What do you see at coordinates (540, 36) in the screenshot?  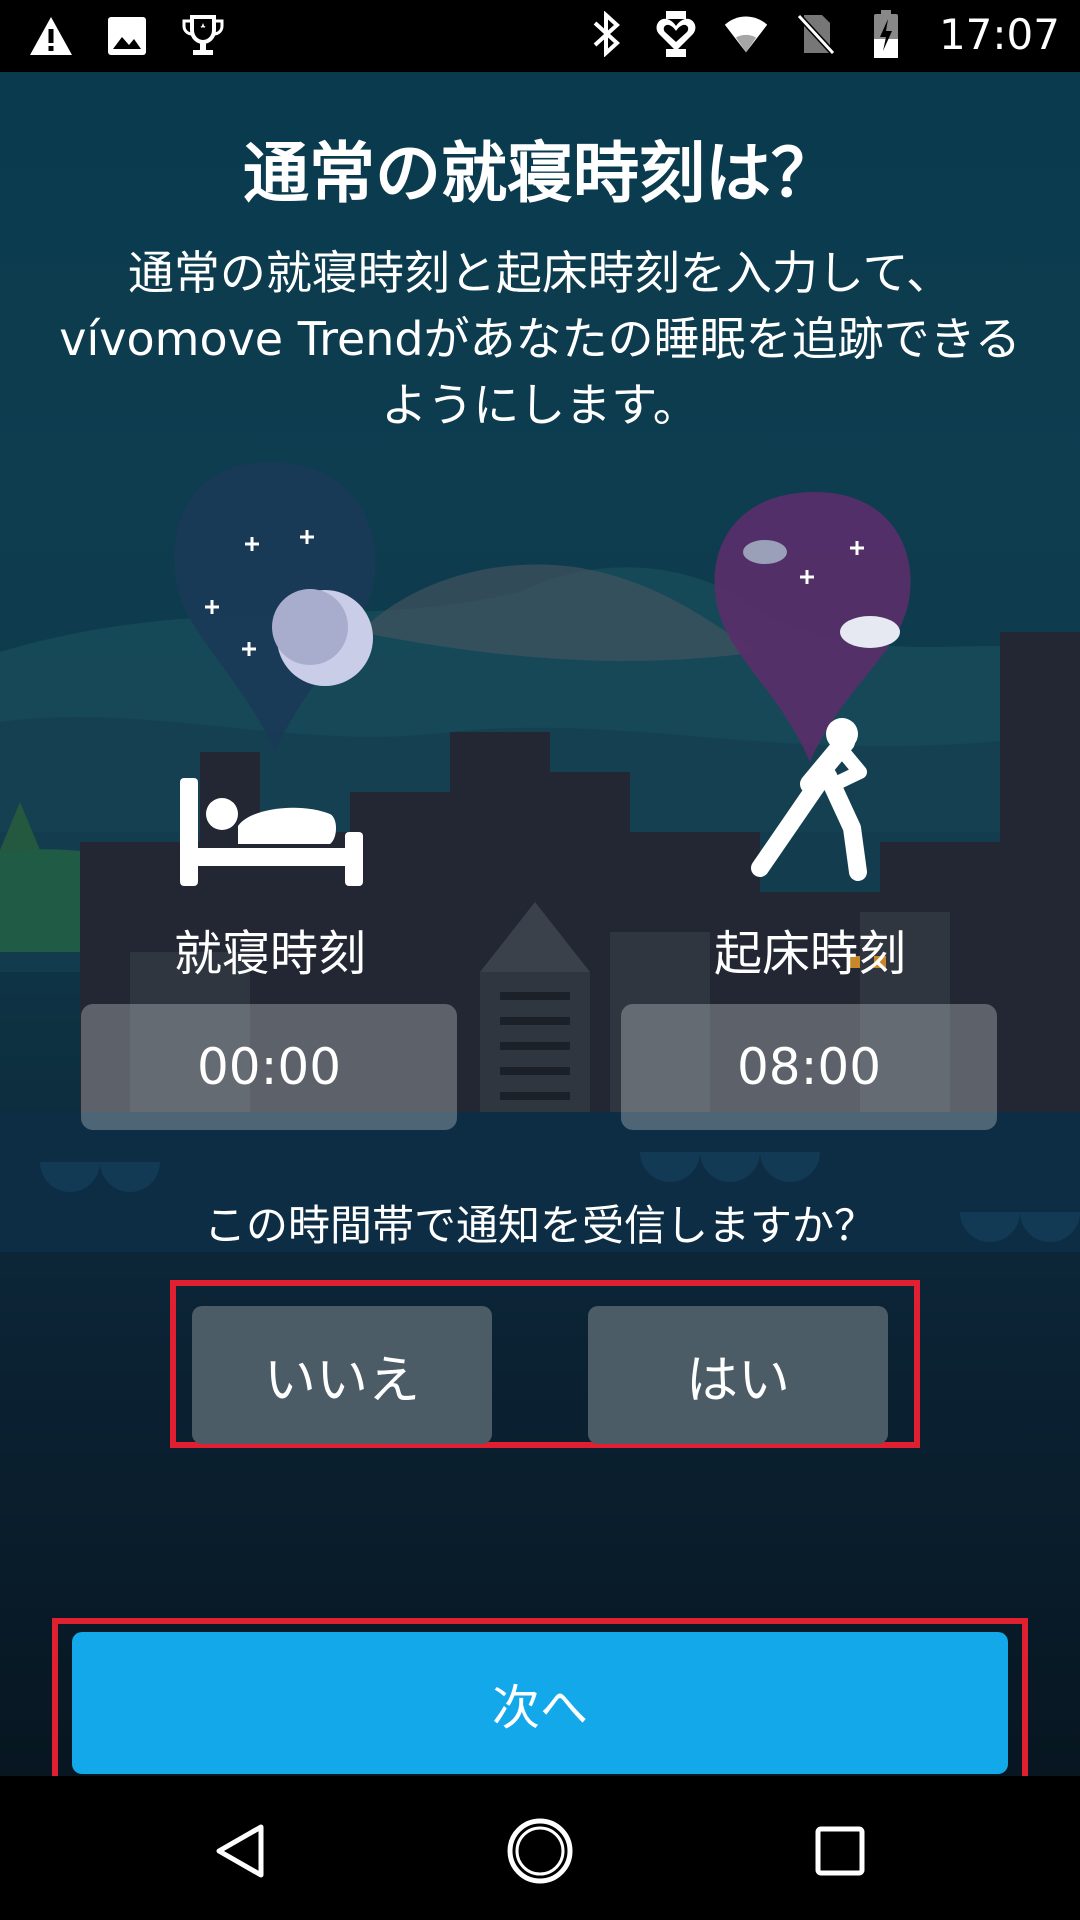 I see `status-bar: 17:07` at bounding box center [540, 36].